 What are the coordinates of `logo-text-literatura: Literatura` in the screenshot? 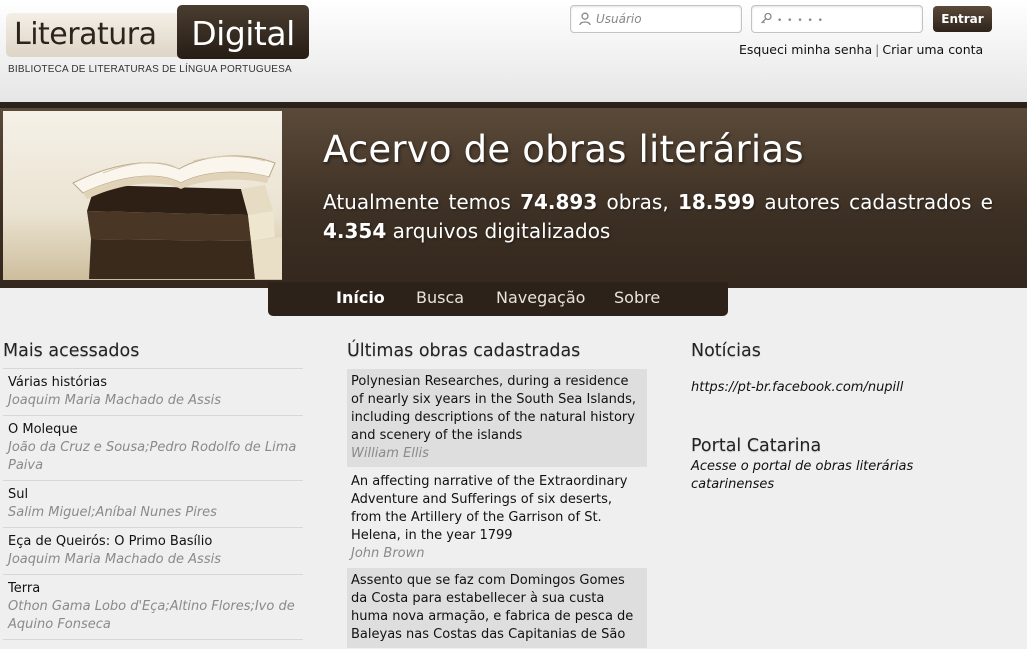 It's located at (92, 35).